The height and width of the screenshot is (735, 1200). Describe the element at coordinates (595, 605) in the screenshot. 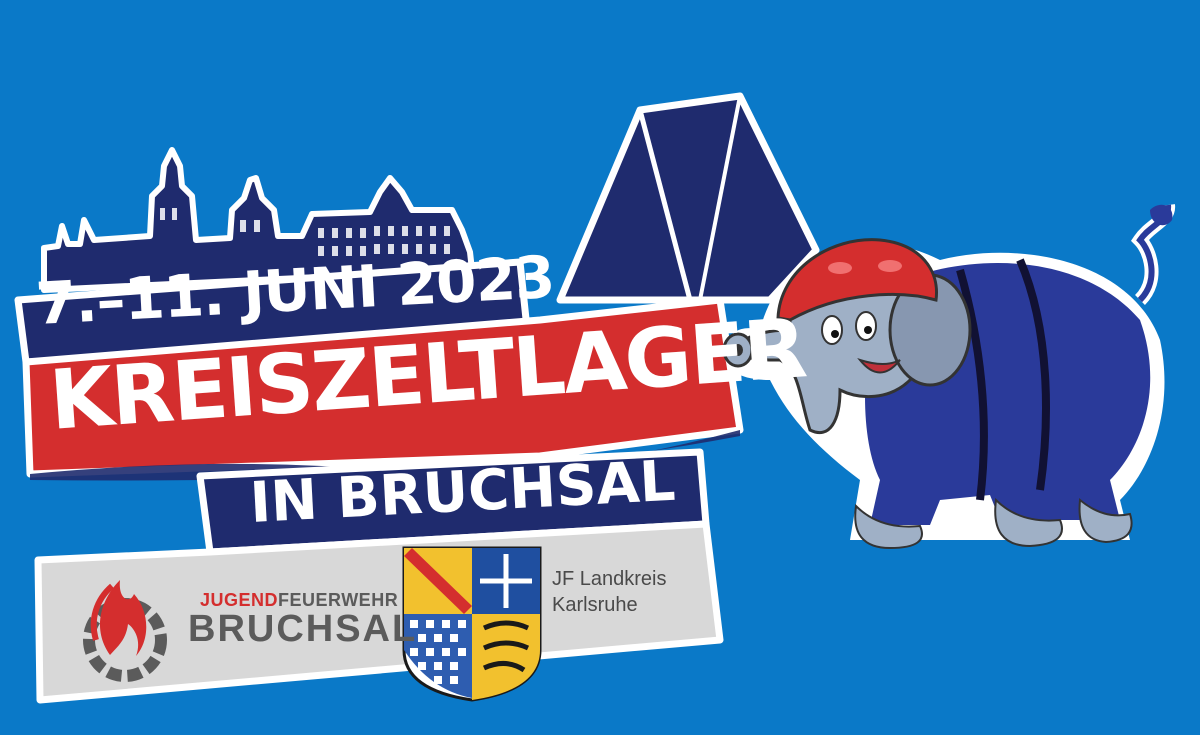

I see `jf-landkreis-line2: Karlsruhe` at that location.